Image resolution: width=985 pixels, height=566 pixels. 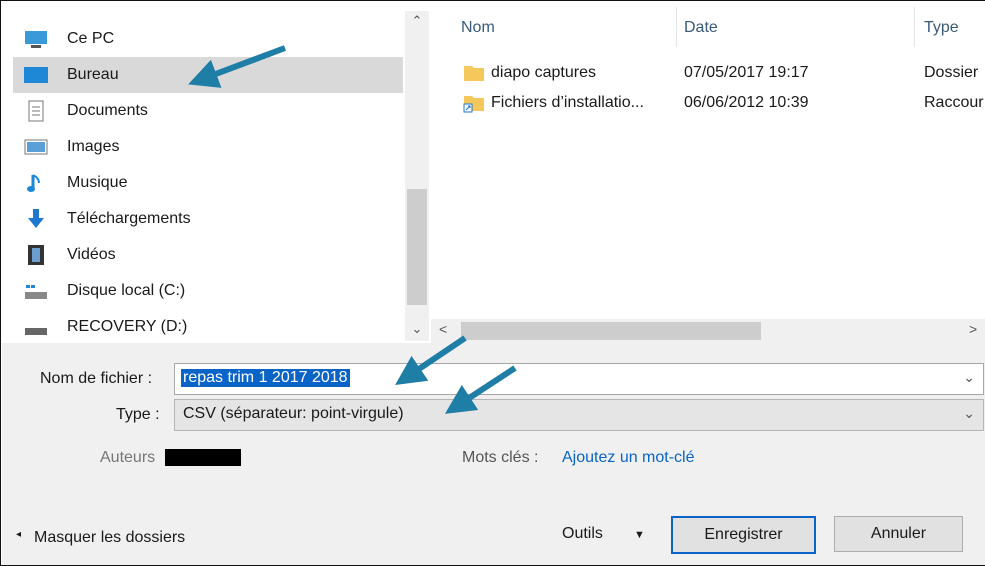 What do you see at coordinates (127, 326) in the screenshot?
I see `nav-item-label: RECOVERY (D:)` at bounding box center [127, 326].